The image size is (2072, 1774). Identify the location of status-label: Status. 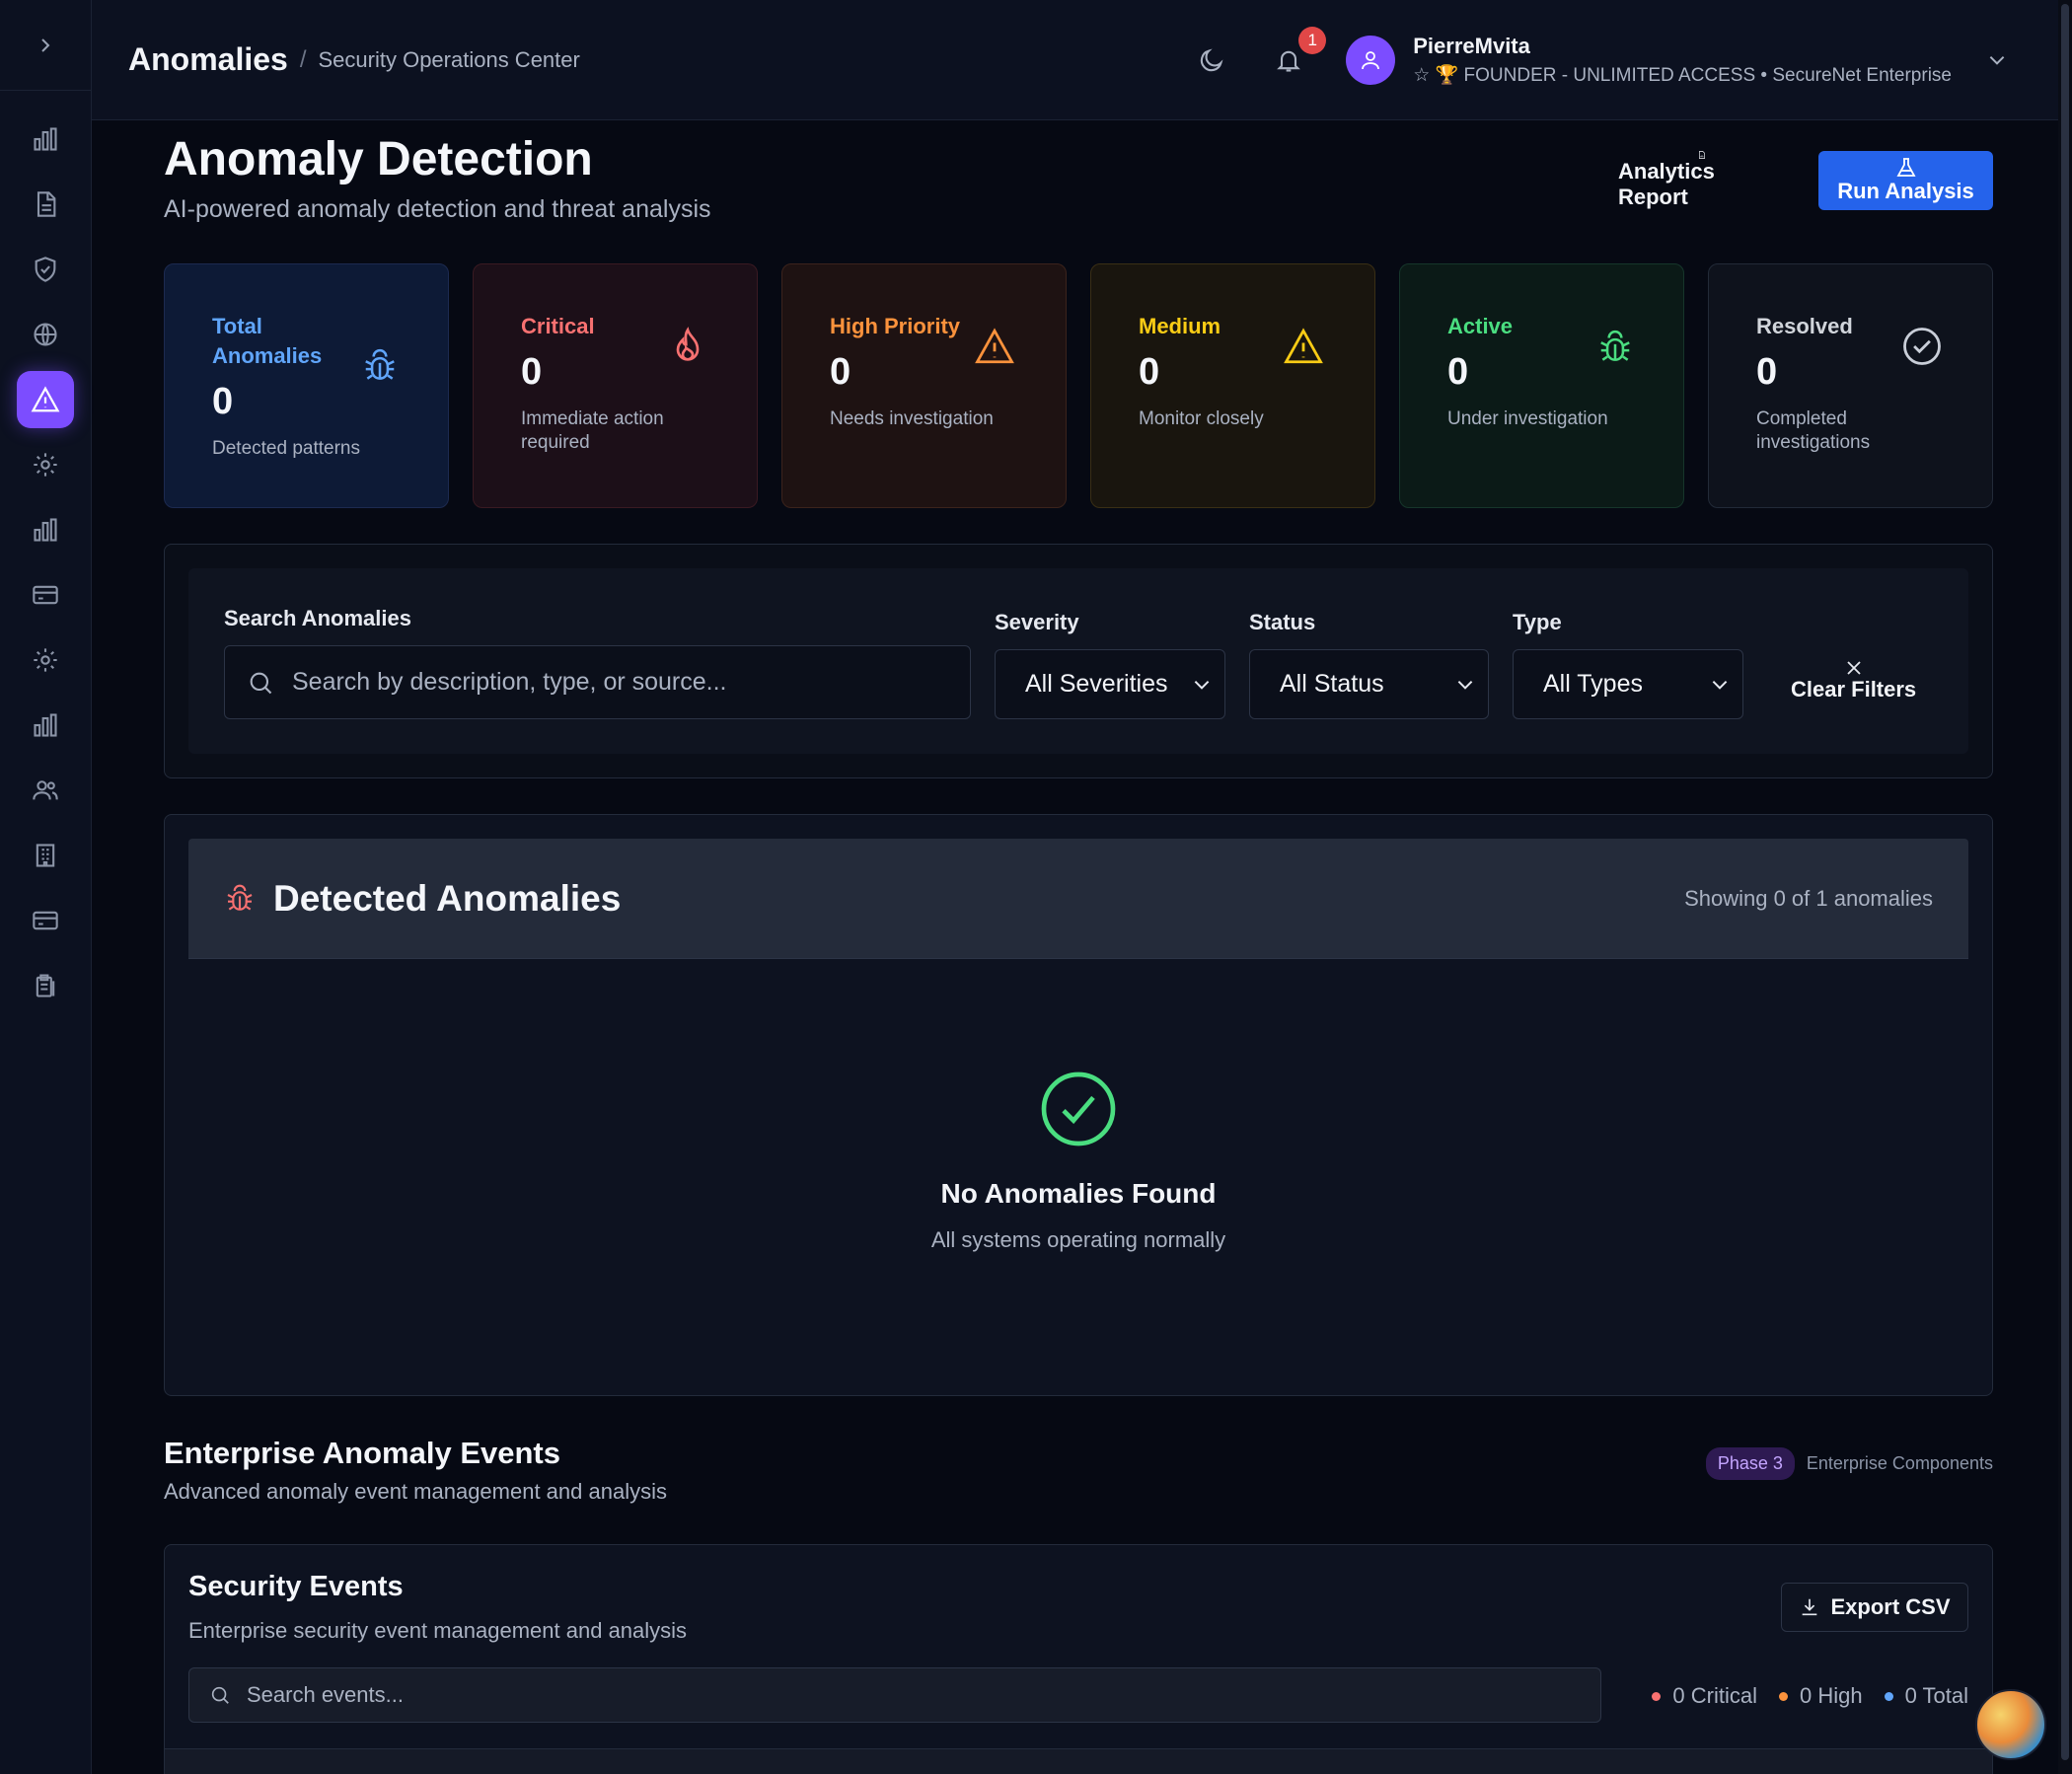
(1283, 622).